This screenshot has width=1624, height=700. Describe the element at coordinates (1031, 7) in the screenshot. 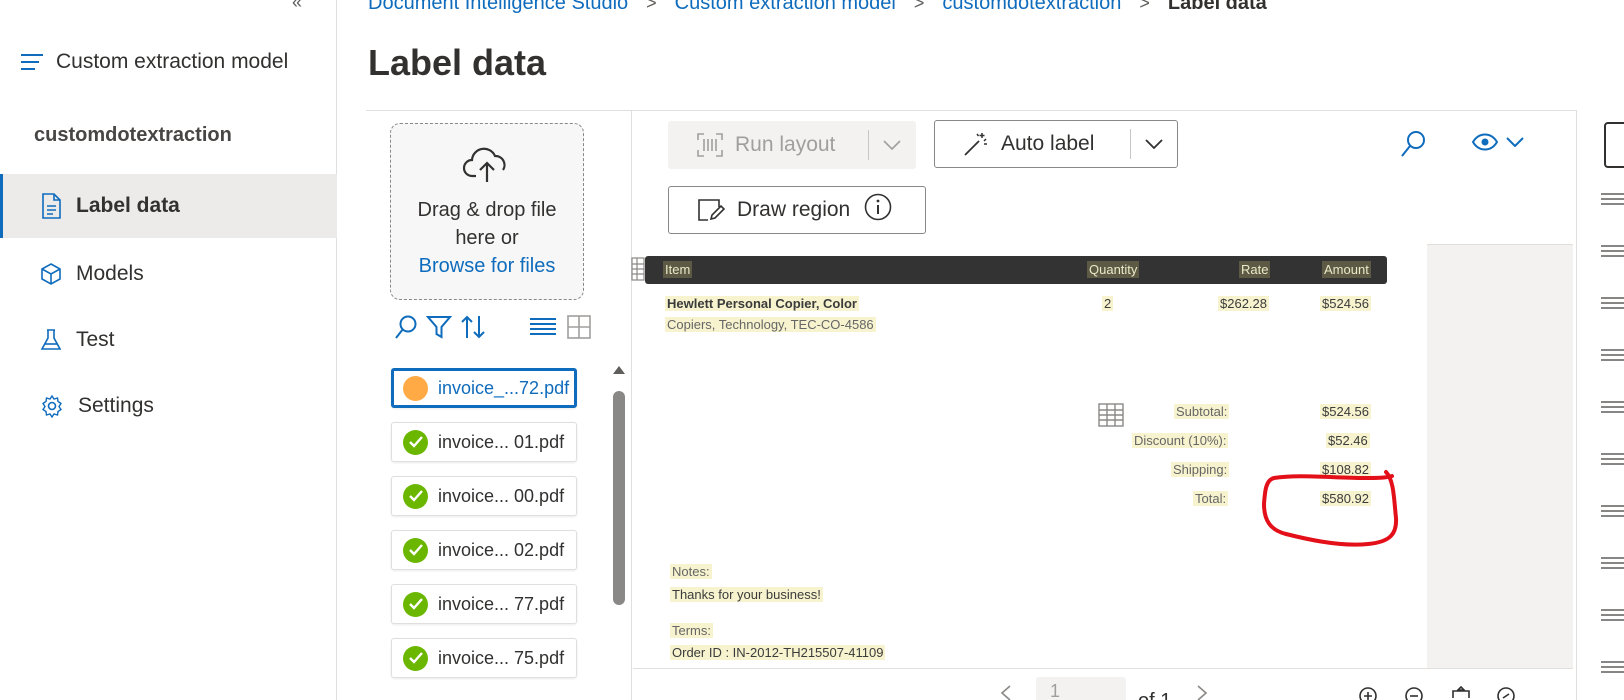

I see `breadcrumb-project: customdotextraction` at that location.